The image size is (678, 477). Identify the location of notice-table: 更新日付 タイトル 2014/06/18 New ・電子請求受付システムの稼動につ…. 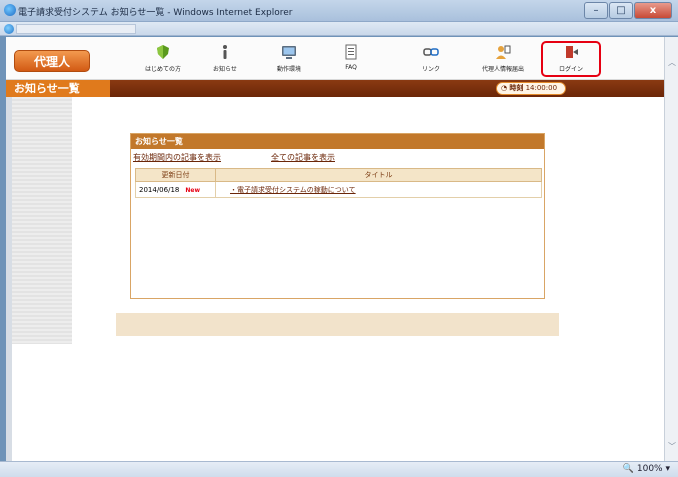
(338, 183).